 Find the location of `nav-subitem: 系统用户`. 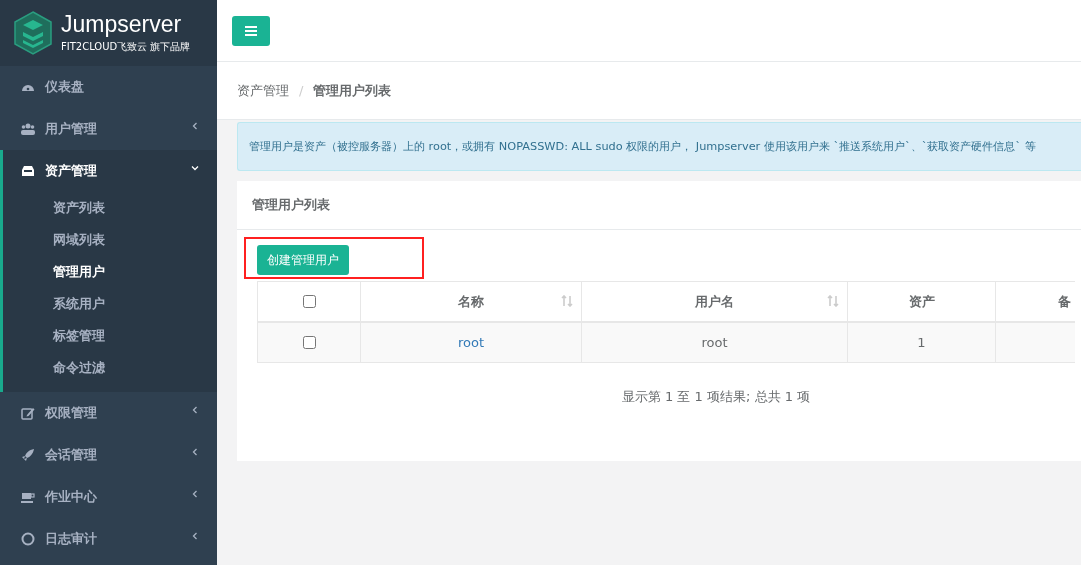

nav-subitem: 系统用户 is located at coordinates (110, 304).